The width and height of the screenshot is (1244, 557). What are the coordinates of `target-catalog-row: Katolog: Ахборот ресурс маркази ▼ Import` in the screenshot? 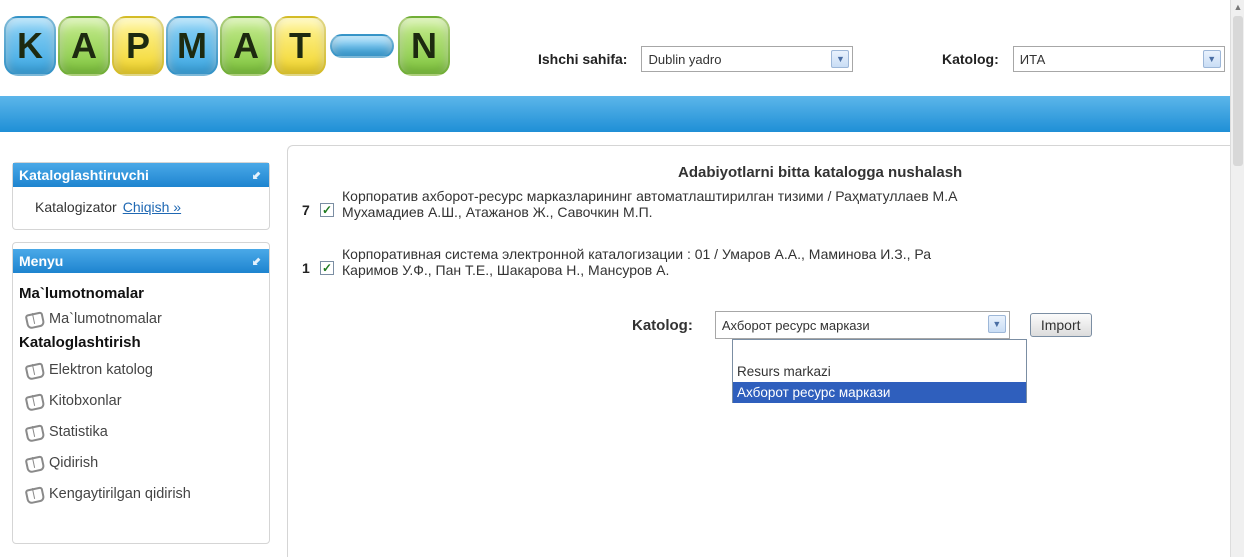 It's located at (862, 325).